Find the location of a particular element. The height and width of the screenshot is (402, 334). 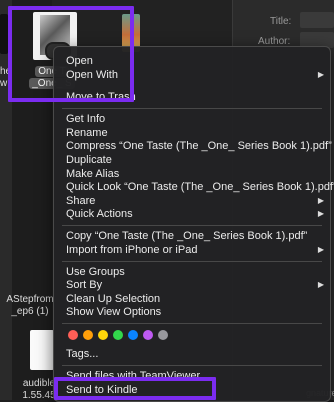

menu-item-quick-actions: Quick Actions ▶ is located at coordinates (192, 214).